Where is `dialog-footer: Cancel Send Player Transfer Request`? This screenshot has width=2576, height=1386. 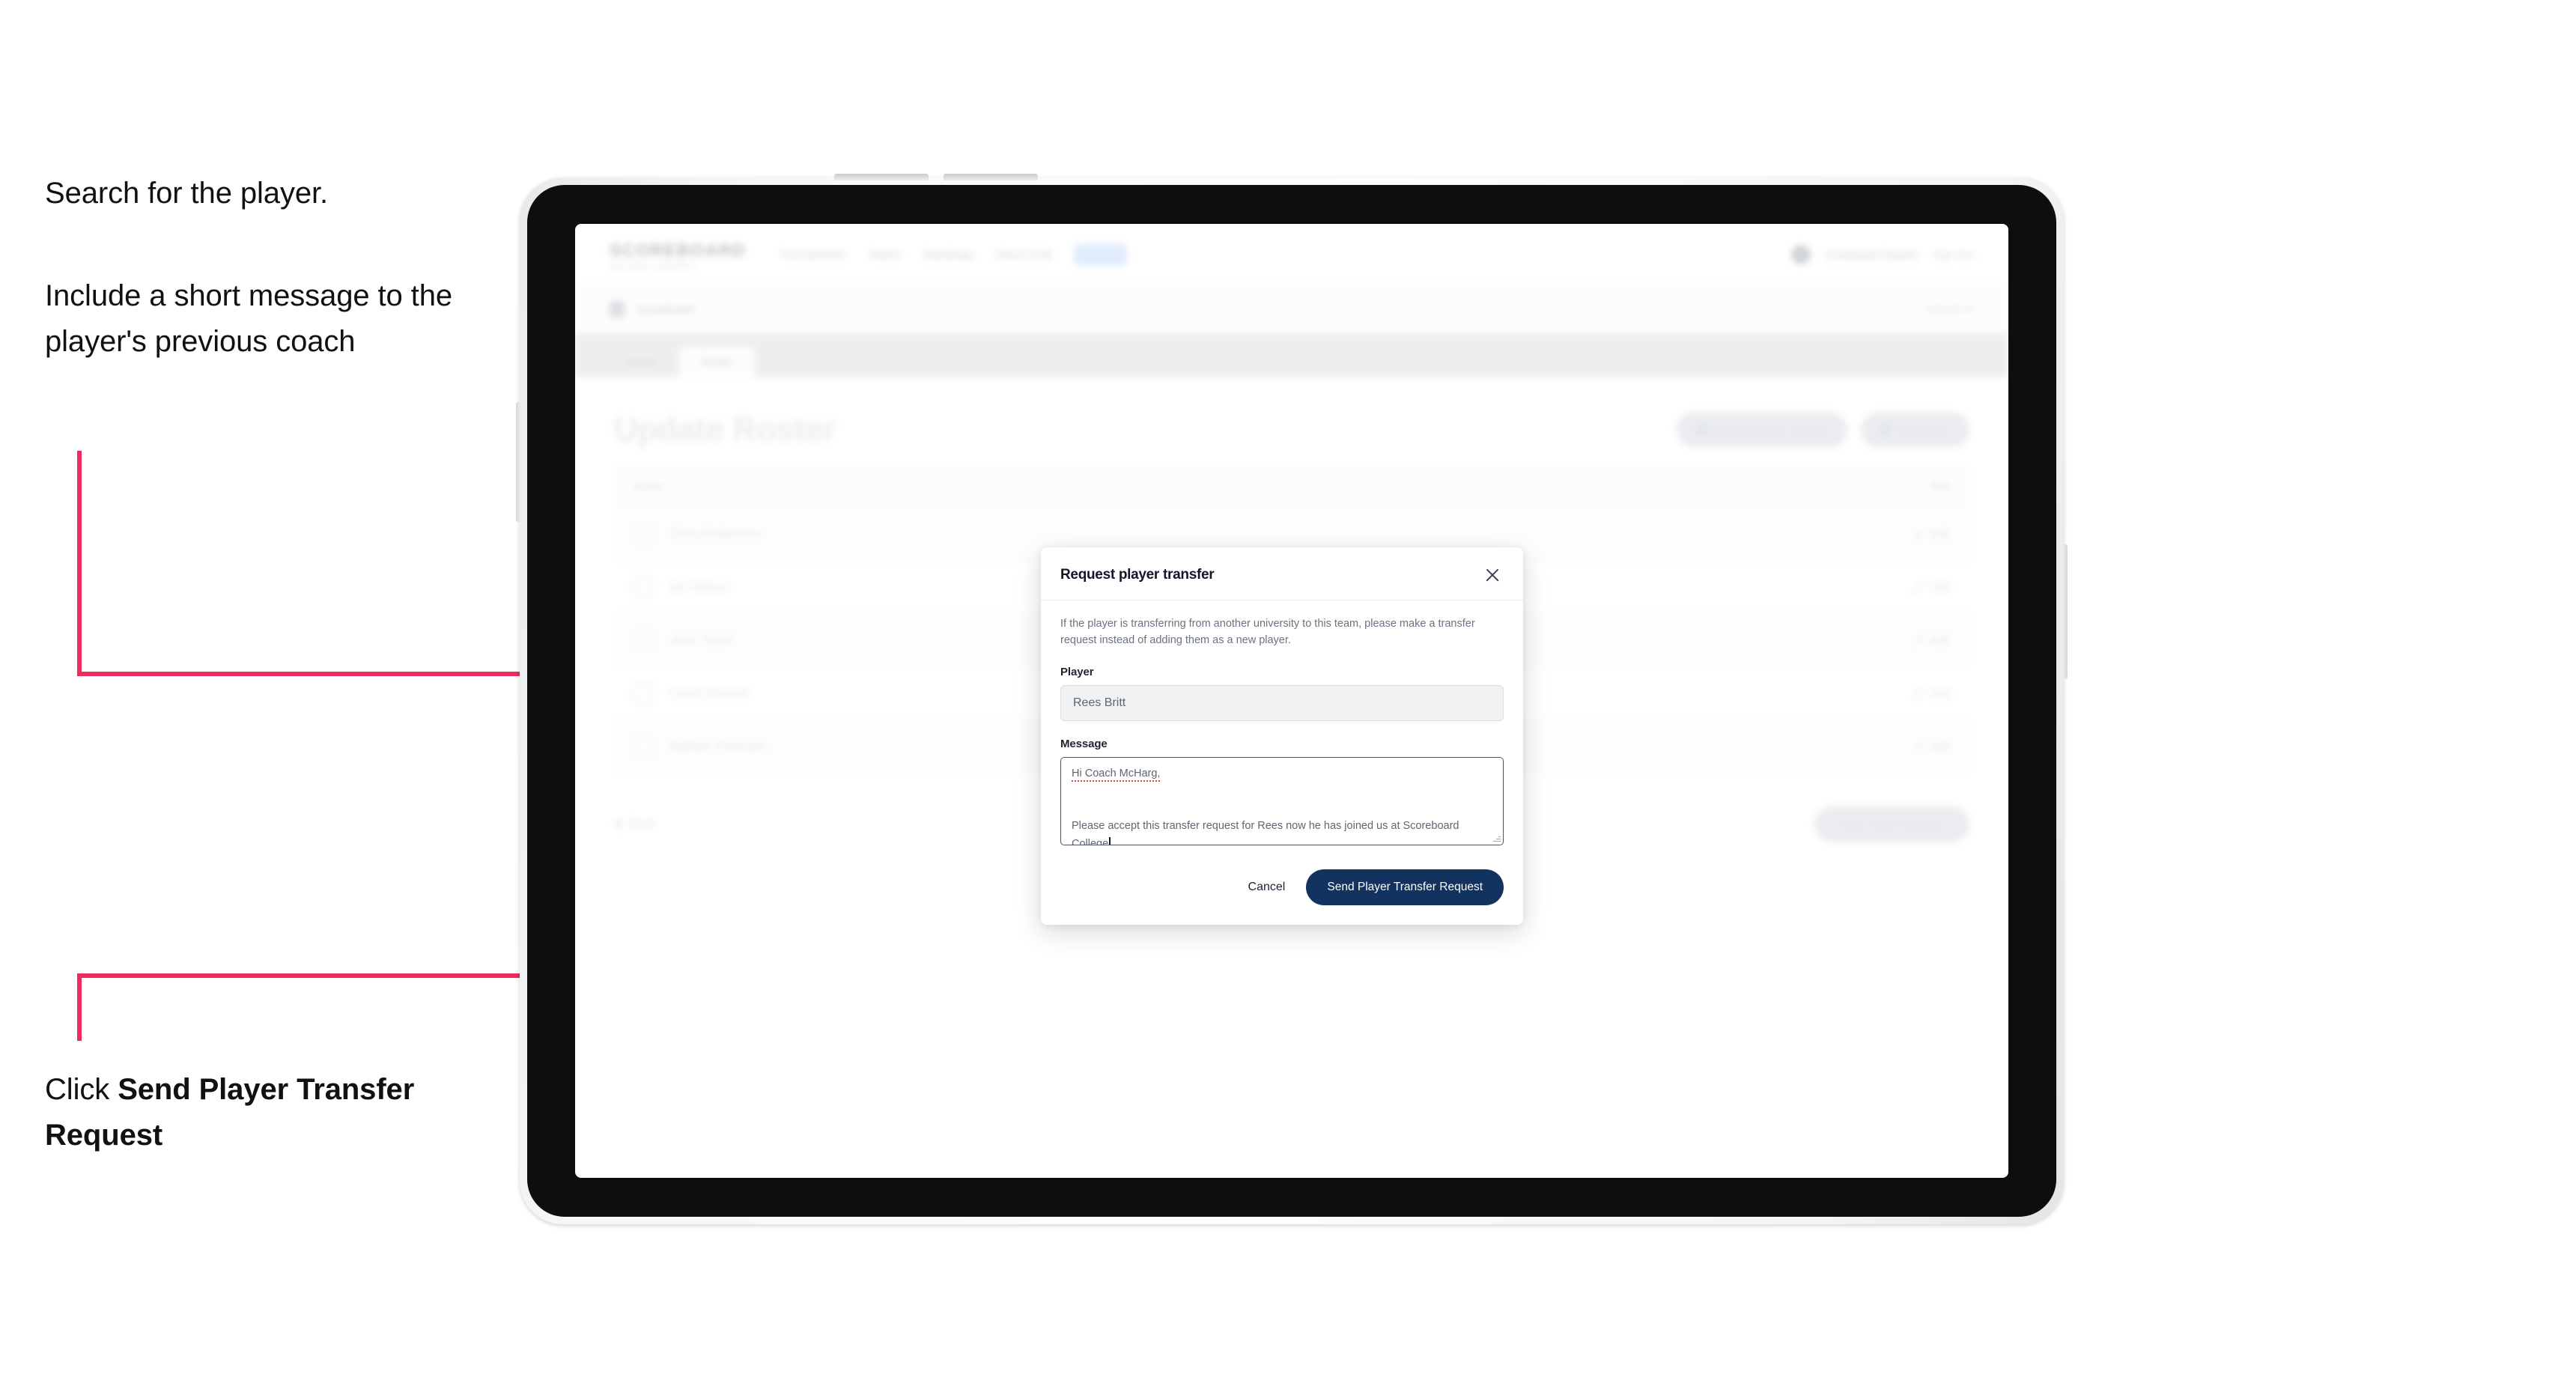
dialog-footer: Cancel Send Player Transfer Request is located at coordinates (1282, 889).